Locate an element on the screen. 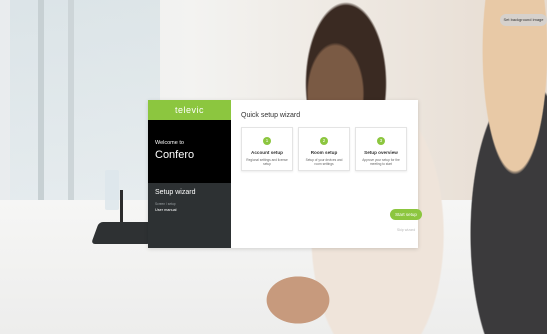 This screenshot has height=334, width=547. step-description: Regional settings and license setup is located at coordinates (267, 162).